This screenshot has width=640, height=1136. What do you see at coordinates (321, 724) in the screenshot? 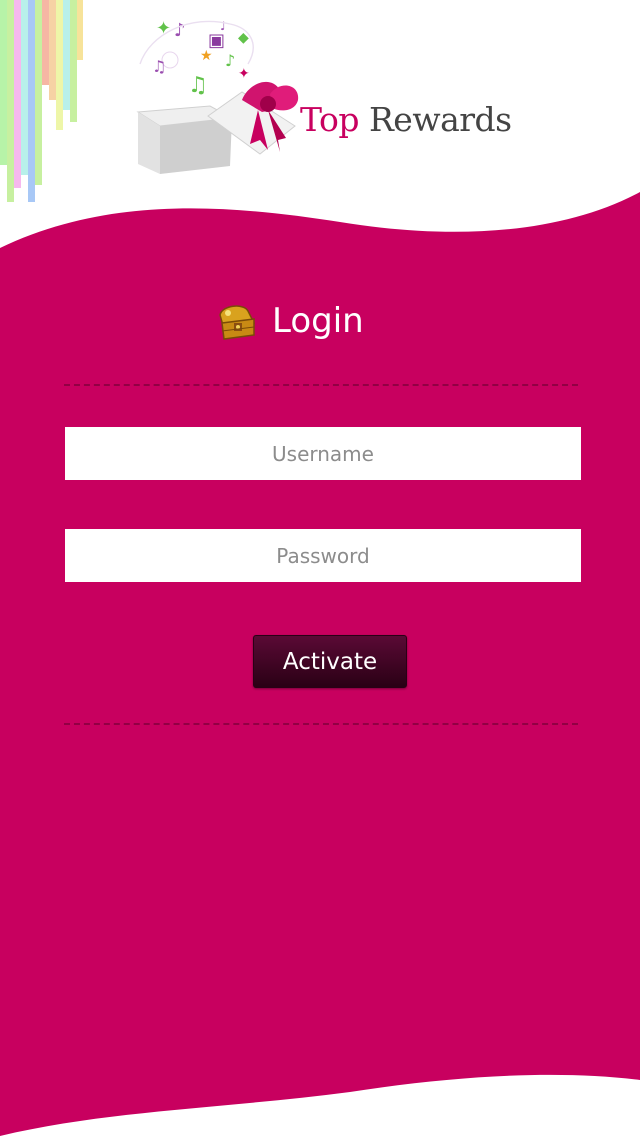
I see `divider-bottom` at bounding box center [321, 724].